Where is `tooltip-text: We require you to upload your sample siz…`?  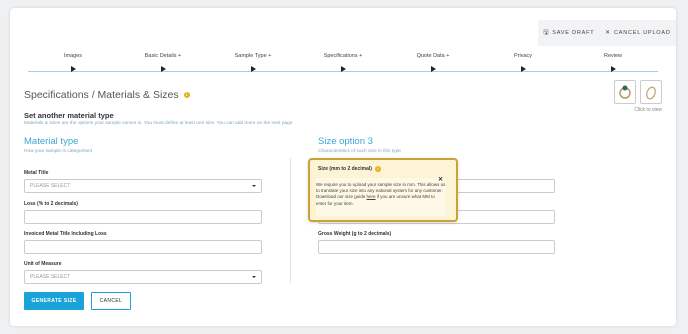
tooltip-text: We require you to upload your sample siz… is located at coordinates (381, 194).